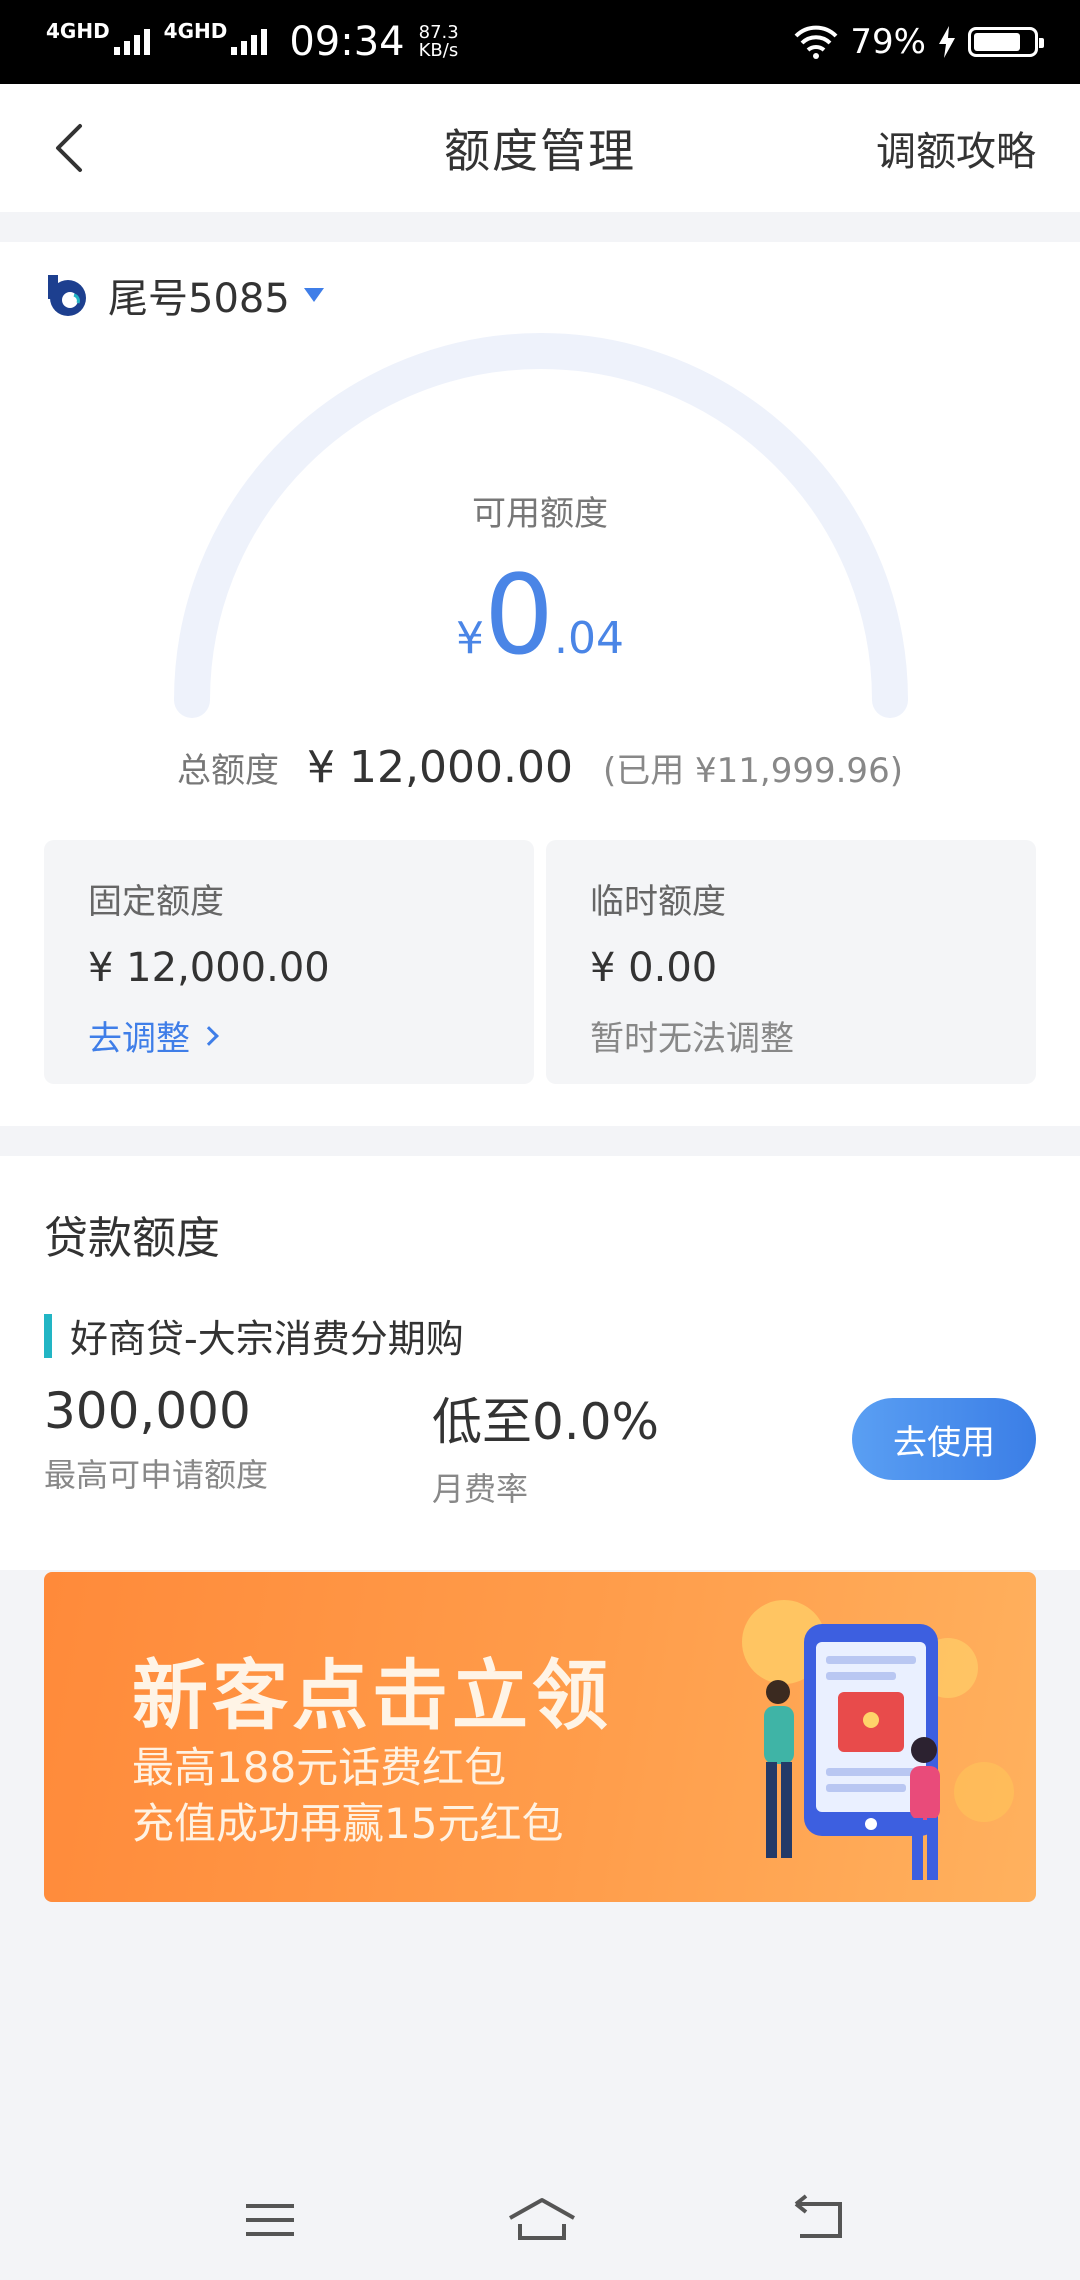 The width and height of the screenshot is (1080, 2280). What do you see at coordinates (658, 902) in the screenshot?
I see `temporary-credit-title: 临时额度` at bounding box center [658, 902].